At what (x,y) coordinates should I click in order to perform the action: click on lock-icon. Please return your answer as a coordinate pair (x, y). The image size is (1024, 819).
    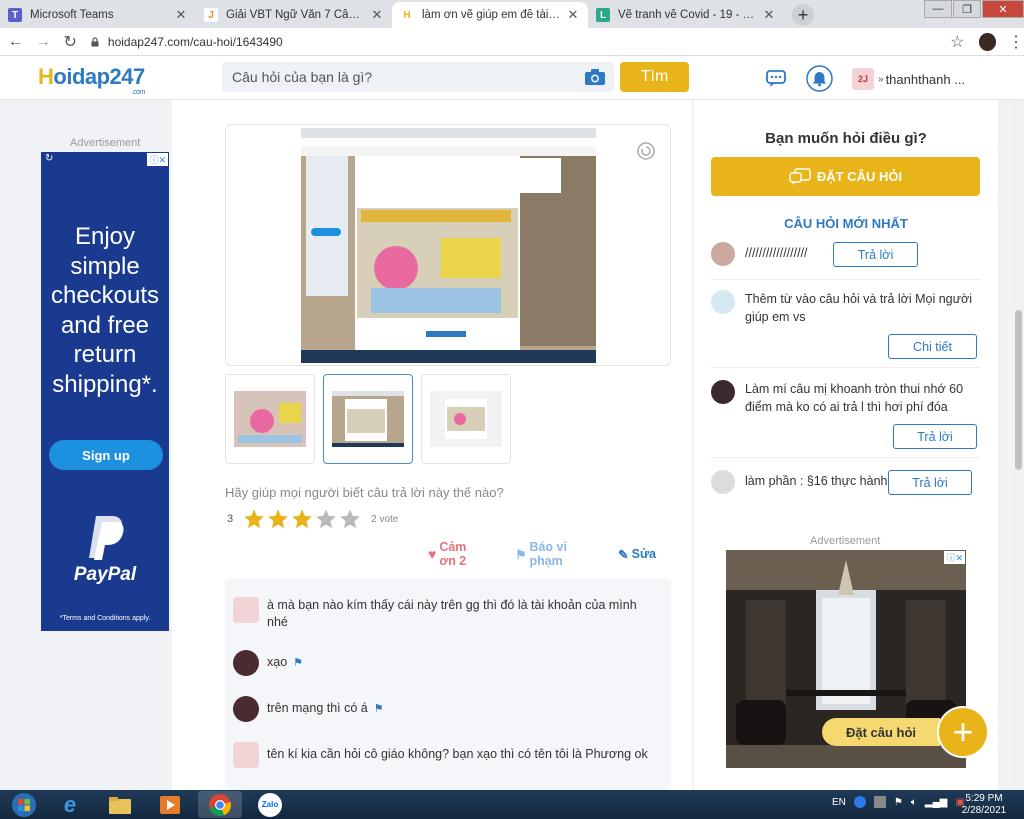
    Looking at the image, I should click on (95, 41).